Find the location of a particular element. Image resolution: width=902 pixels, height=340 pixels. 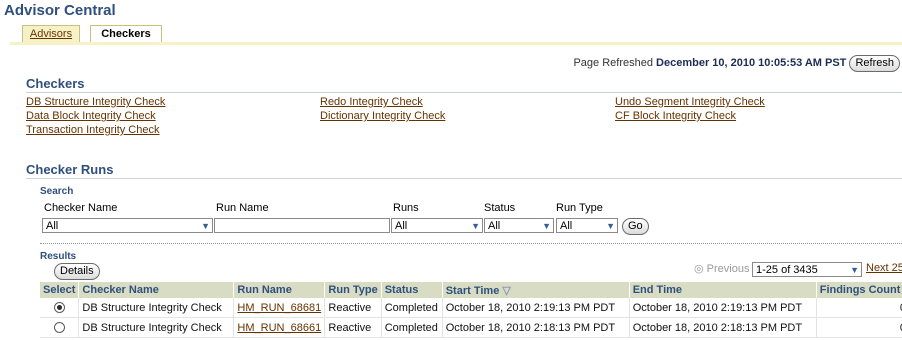

status-select-value: All is located at coordinates (494, 226).